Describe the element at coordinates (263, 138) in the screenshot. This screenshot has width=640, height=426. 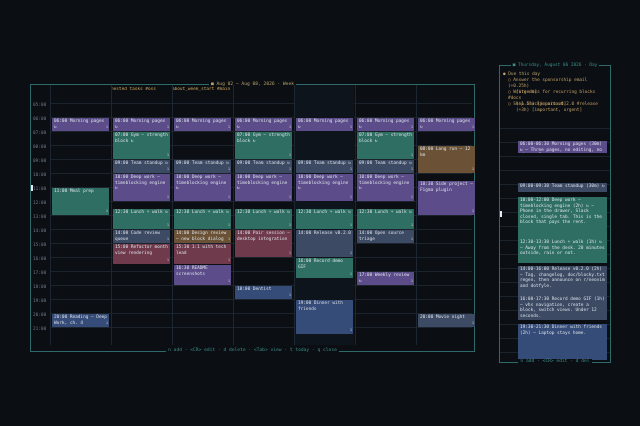
I see `event-title: 07:00 Gym — strength block ↻` at that location.